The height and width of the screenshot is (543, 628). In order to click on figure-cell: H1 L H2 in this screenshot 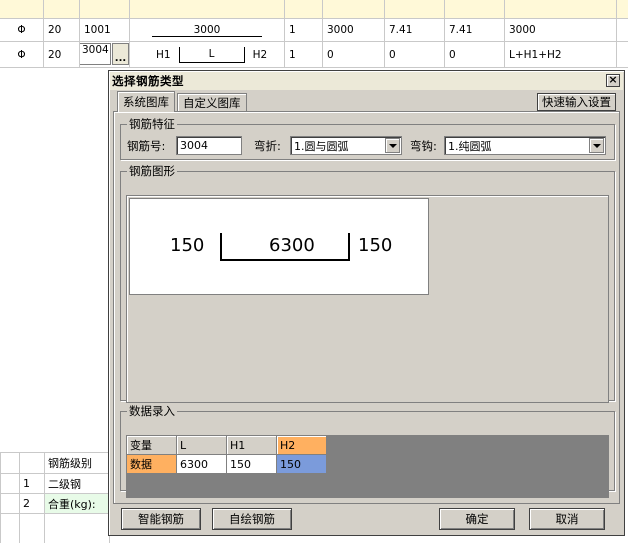, I will do `click(207, 54)`.